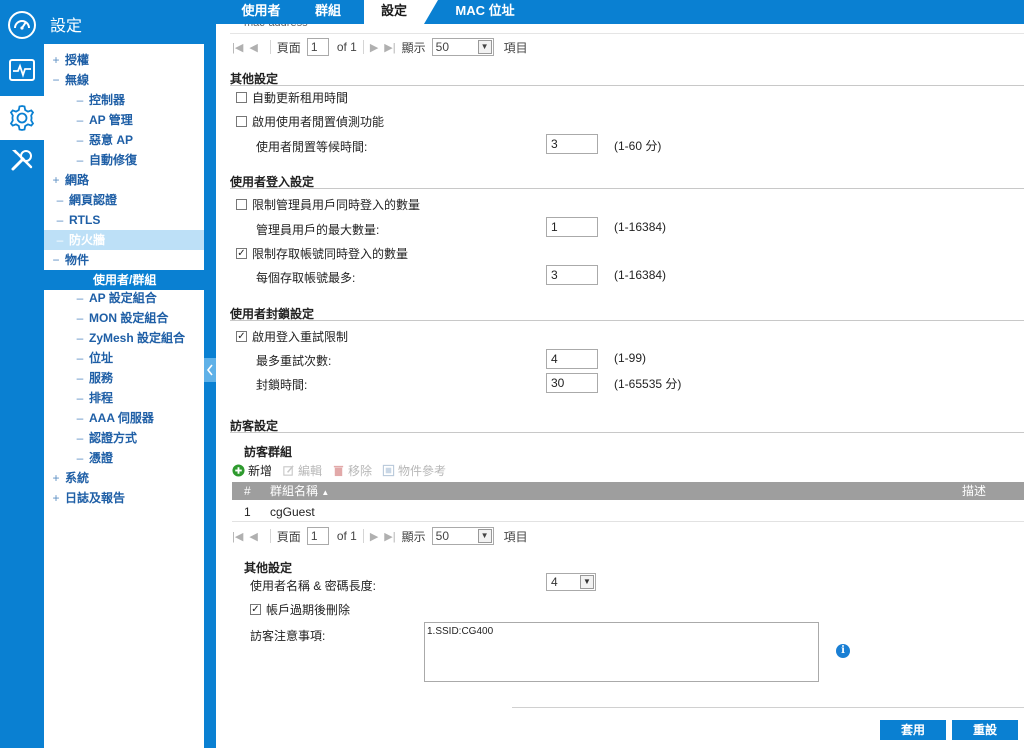 The width and height of the screenshot is (1024, 748). I want to click on col-group-name: 群組名稱 ▲, so click(299, 492).